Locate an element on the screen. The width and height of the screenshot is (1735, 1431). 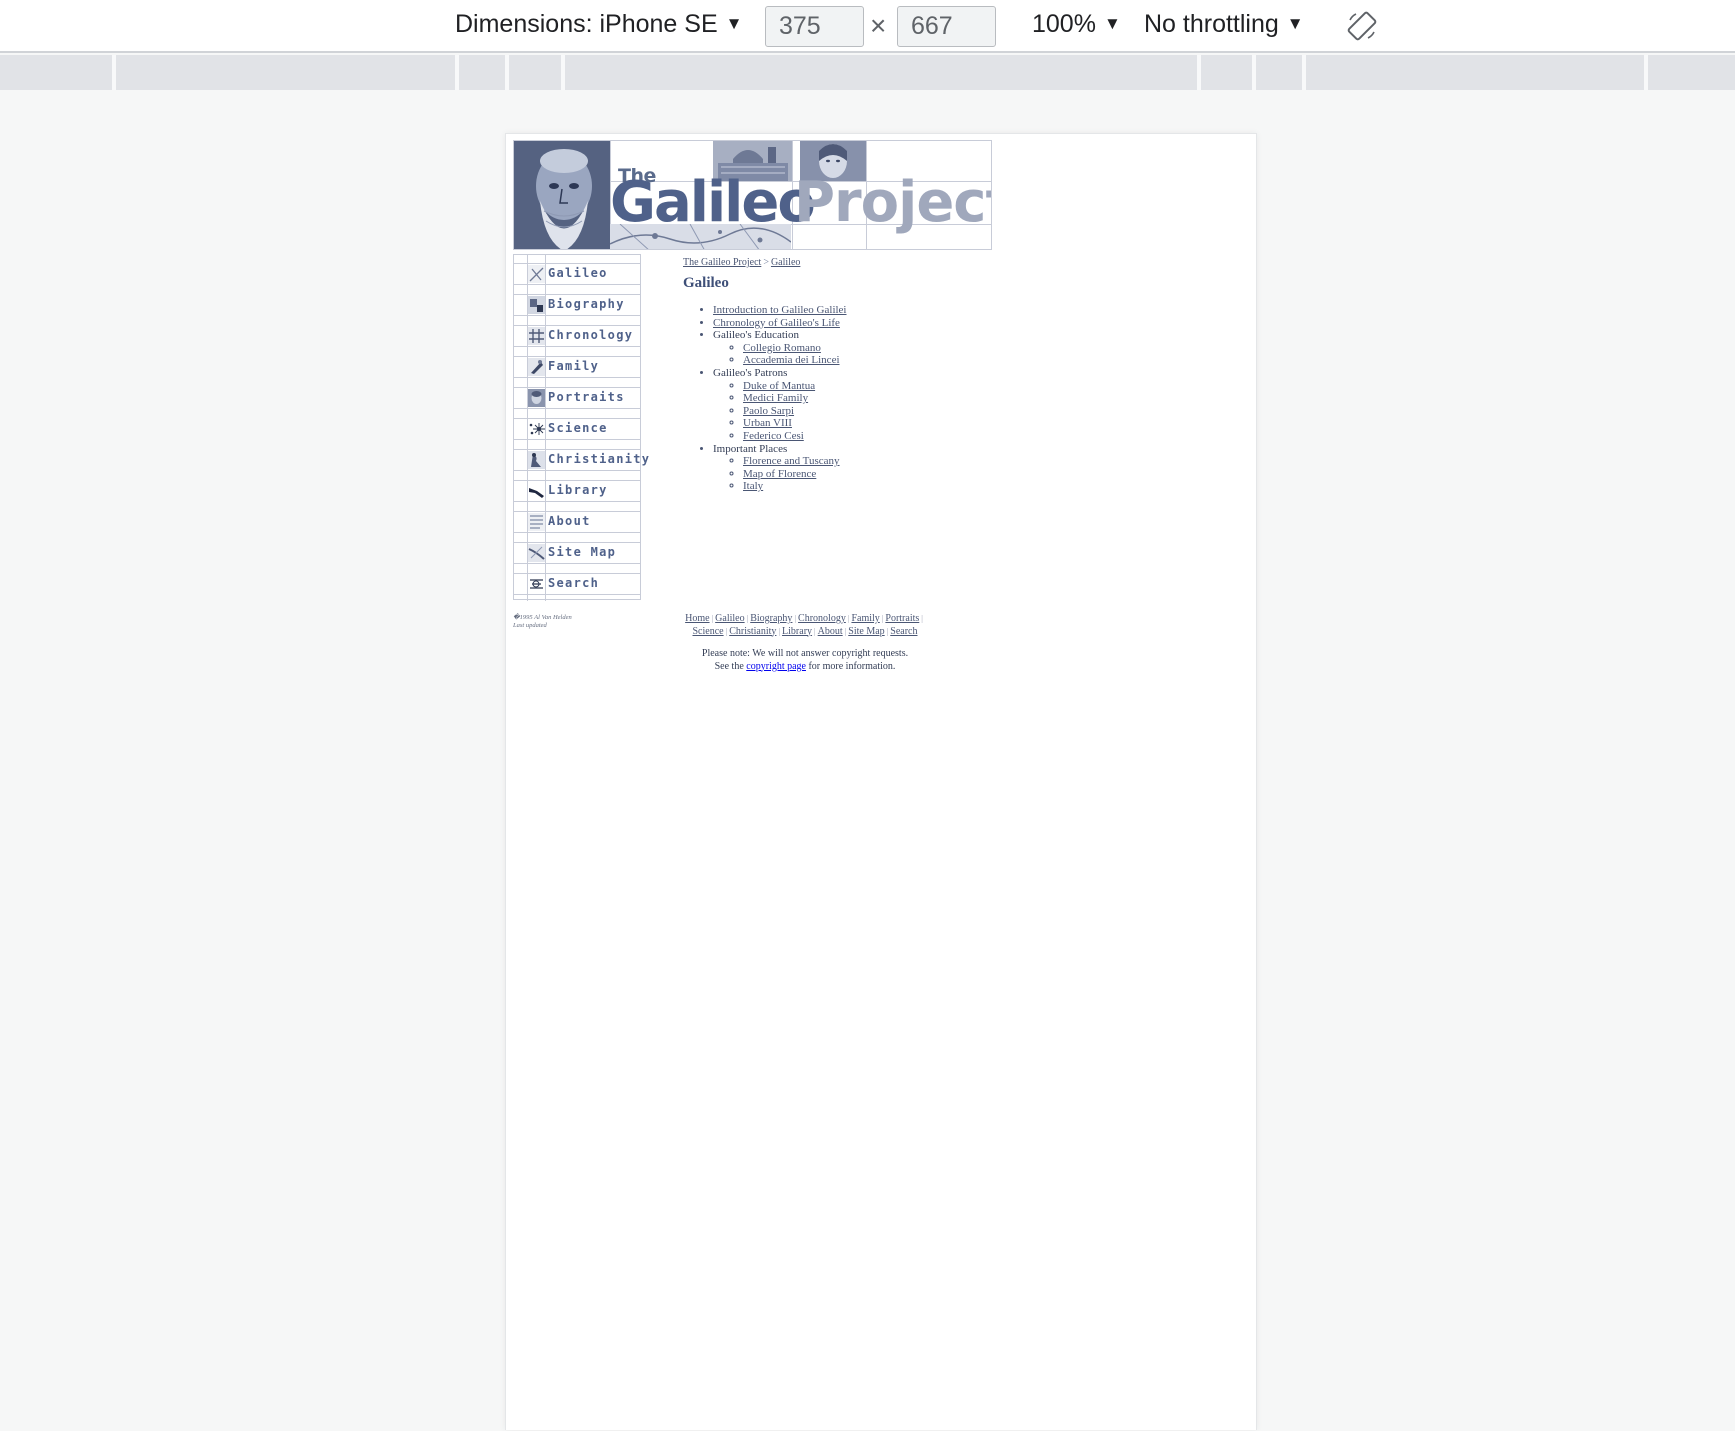
sidebar-item-label: Site Map is located at coordinates (582, 552).